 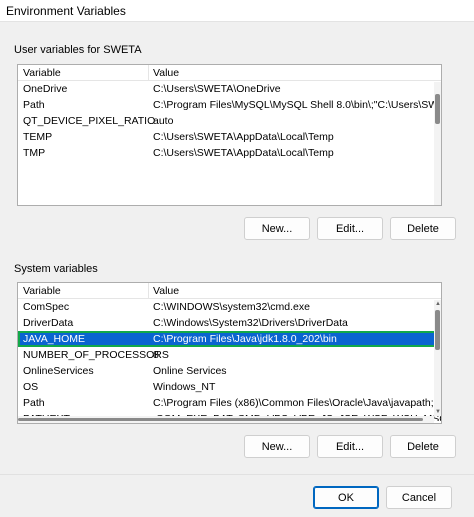 I want to click on variable-name: TMP, so click(x=34, y=153).